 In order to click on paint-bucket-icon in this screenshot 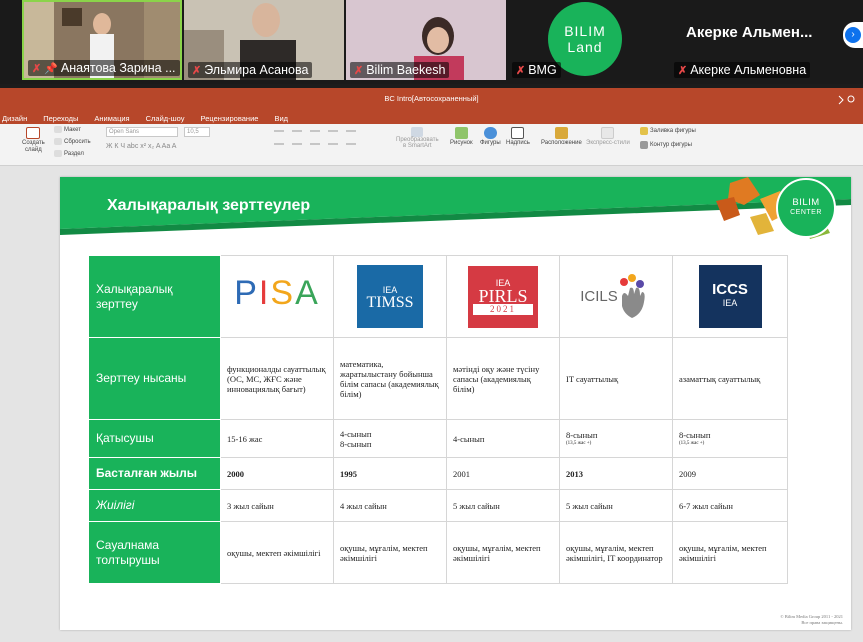, I will do `click(644, 131)`.